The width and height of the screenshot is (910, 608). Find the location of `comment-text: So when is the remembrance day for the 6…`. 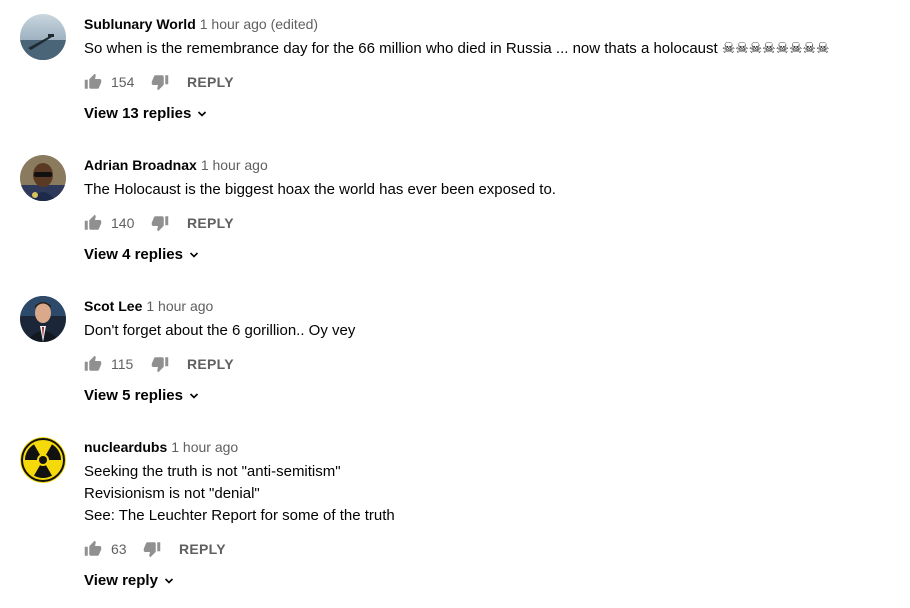

comment-text: So when is the remembrance day for the 6… is located at coordinates (492, 49).